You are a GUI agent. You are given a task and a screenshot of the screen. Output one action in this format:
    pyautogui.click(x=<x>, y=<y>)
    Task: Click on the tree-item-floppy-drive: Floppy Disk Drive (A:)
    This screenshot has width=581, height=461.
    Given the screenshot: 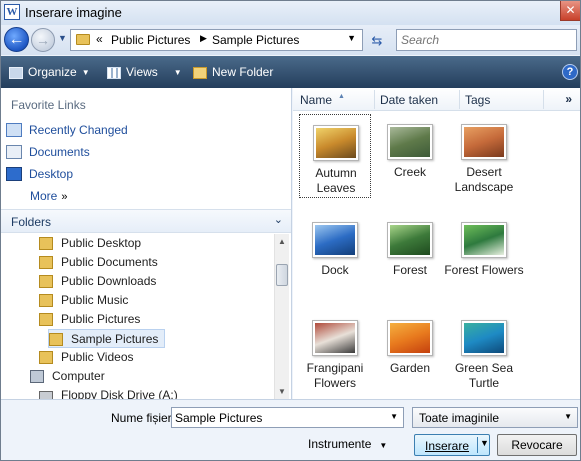 What is the action you would take?
    pyautogui.click(x=108, y=392)
    